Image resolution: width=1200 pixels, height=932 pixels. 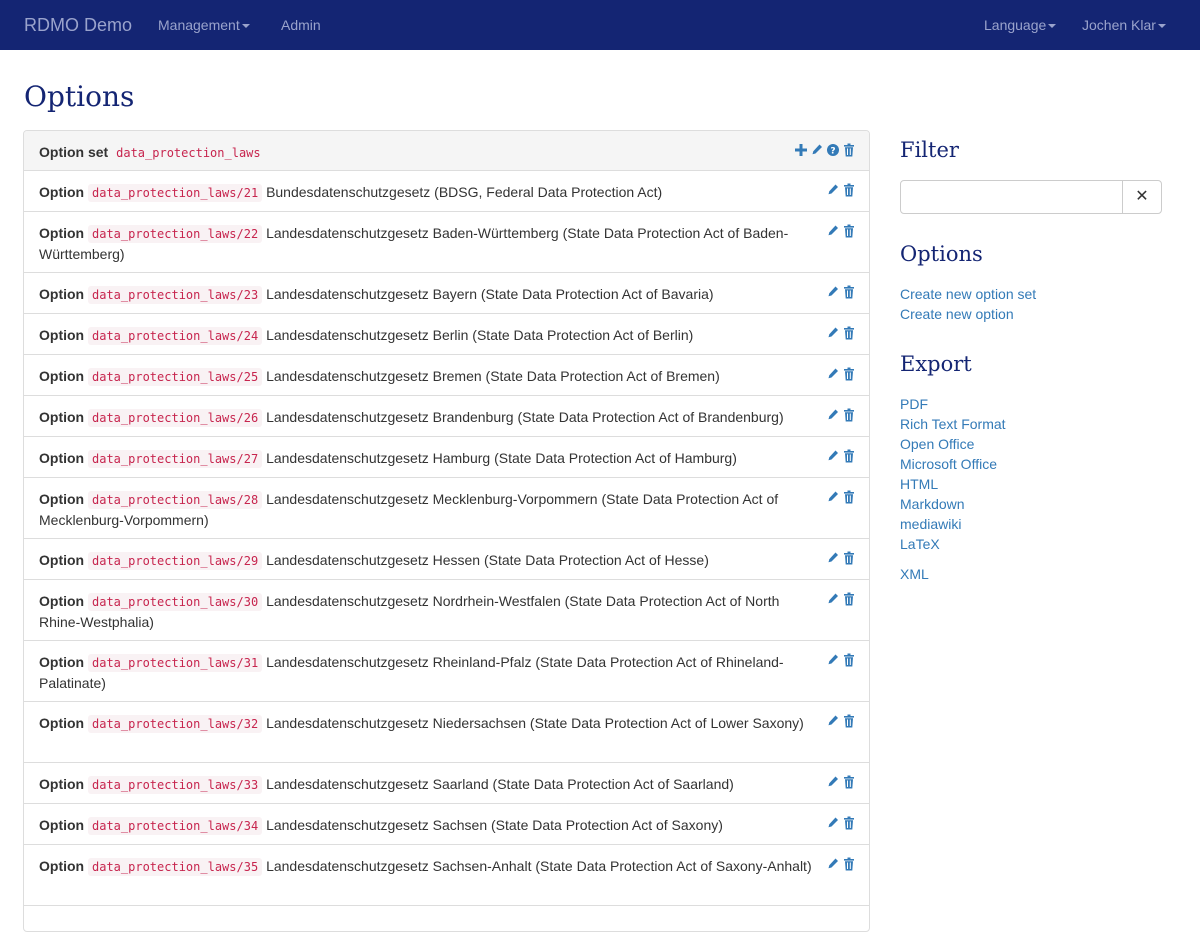 I want to click on option-set-actions: ?, so click(x=825, y=151).